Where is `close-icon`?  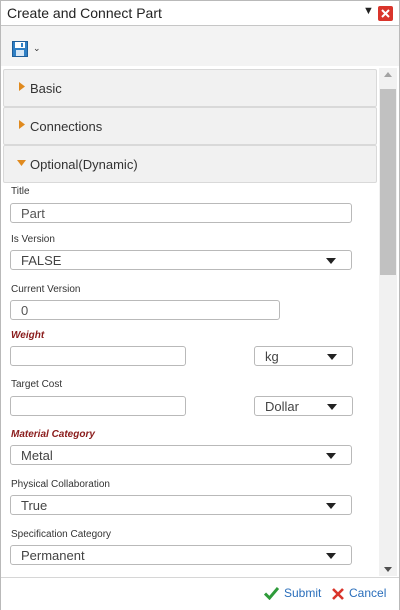 close-icon is located at coordinates (385, 13).